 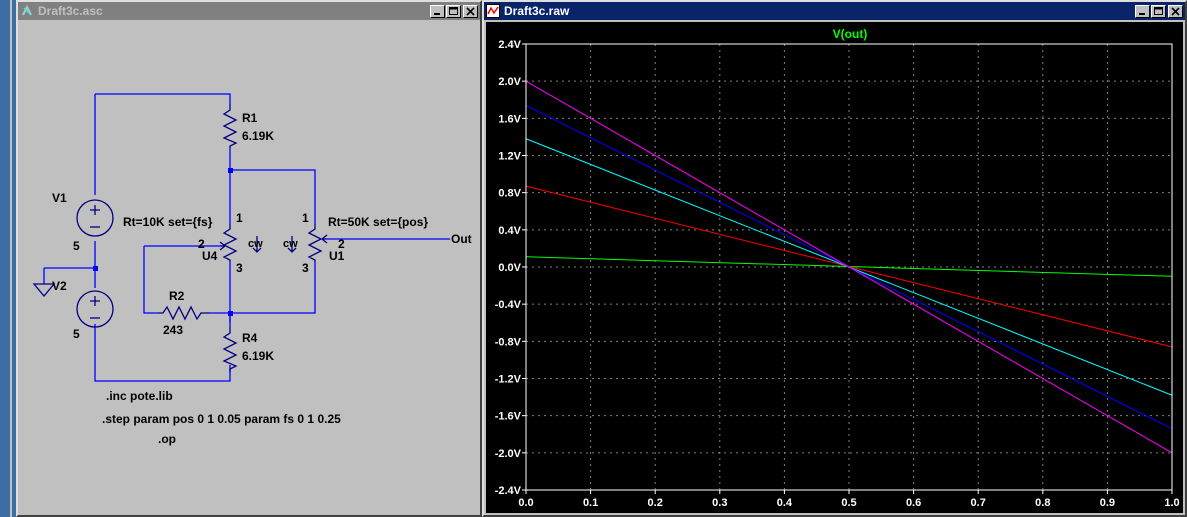 I want to click on u1-ref: U1, so click(x=337, y=256).